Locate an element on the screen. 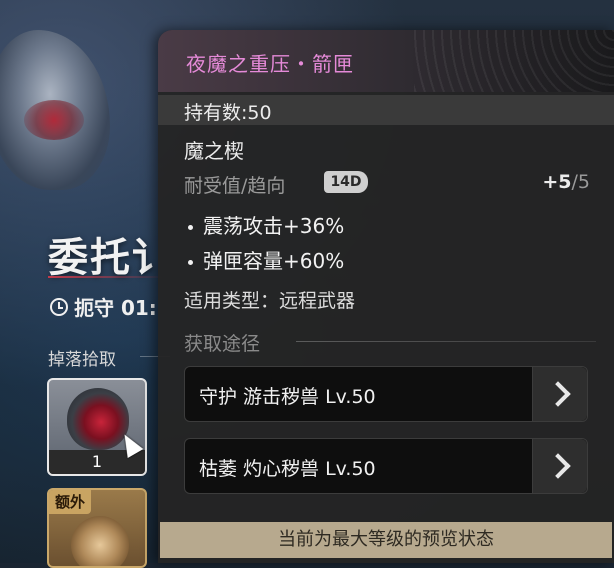 The image size is (614, 568). durability-max: /5 is located at coordinates (581, 182).